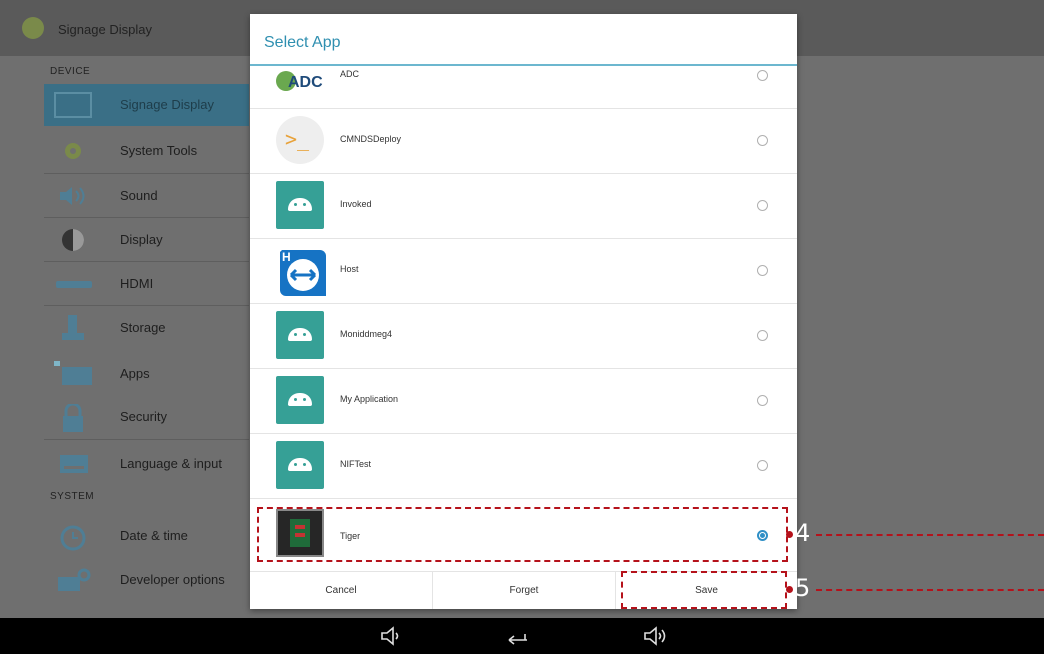  What do you see at coordinates (301, 271) in the screenshot?
I see `teamviewer-icon: H` at bounding box center [301, 271].